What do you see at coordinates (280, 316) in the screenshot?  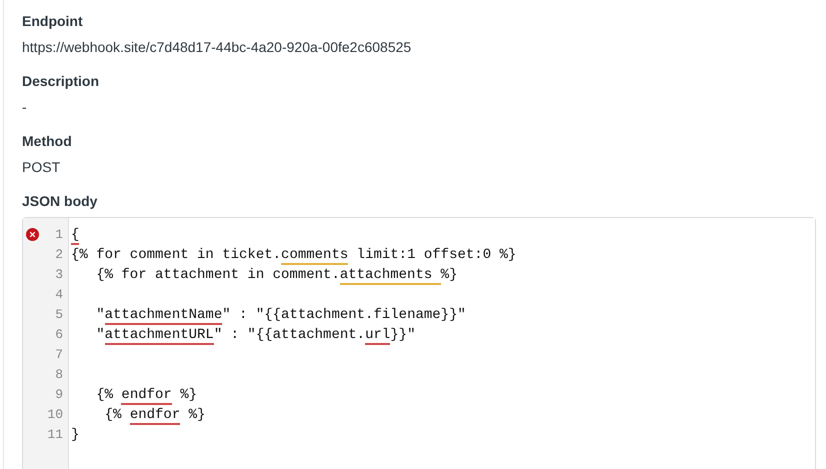 I see `code-line: "attachmentName" : "{{attachment.filename}}"` at bounding box center [280, 316].